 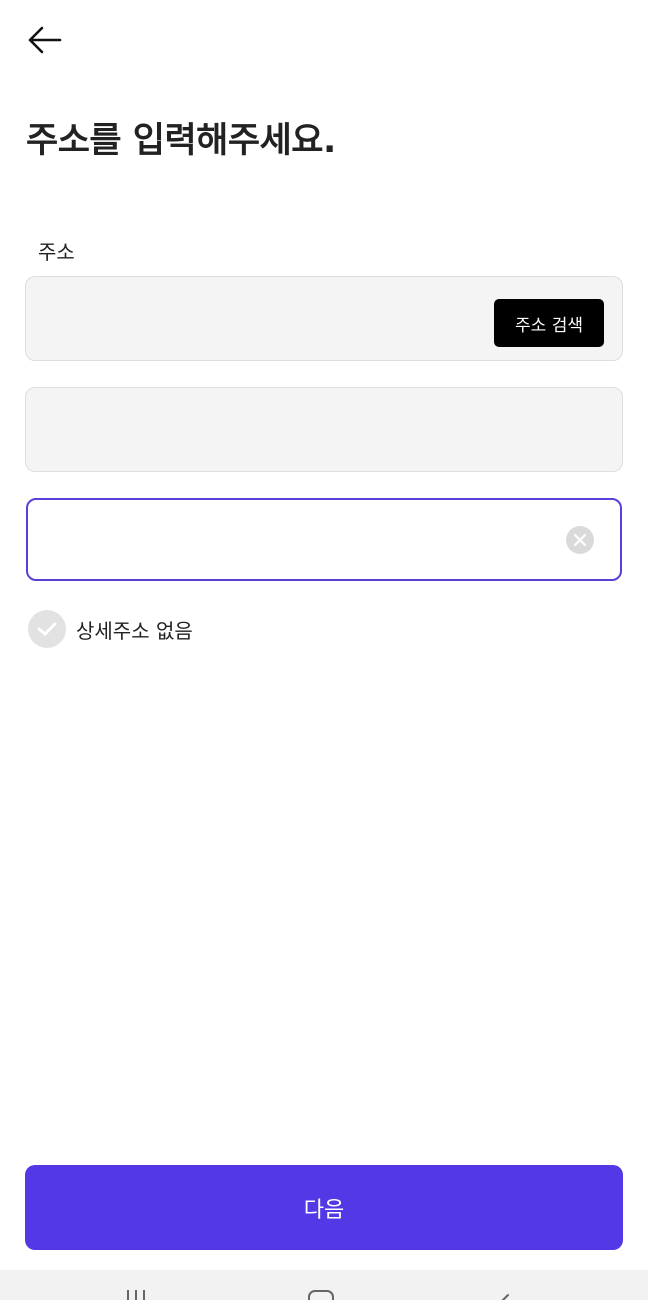 I want to click on back-button, so click(x=44, y=40).